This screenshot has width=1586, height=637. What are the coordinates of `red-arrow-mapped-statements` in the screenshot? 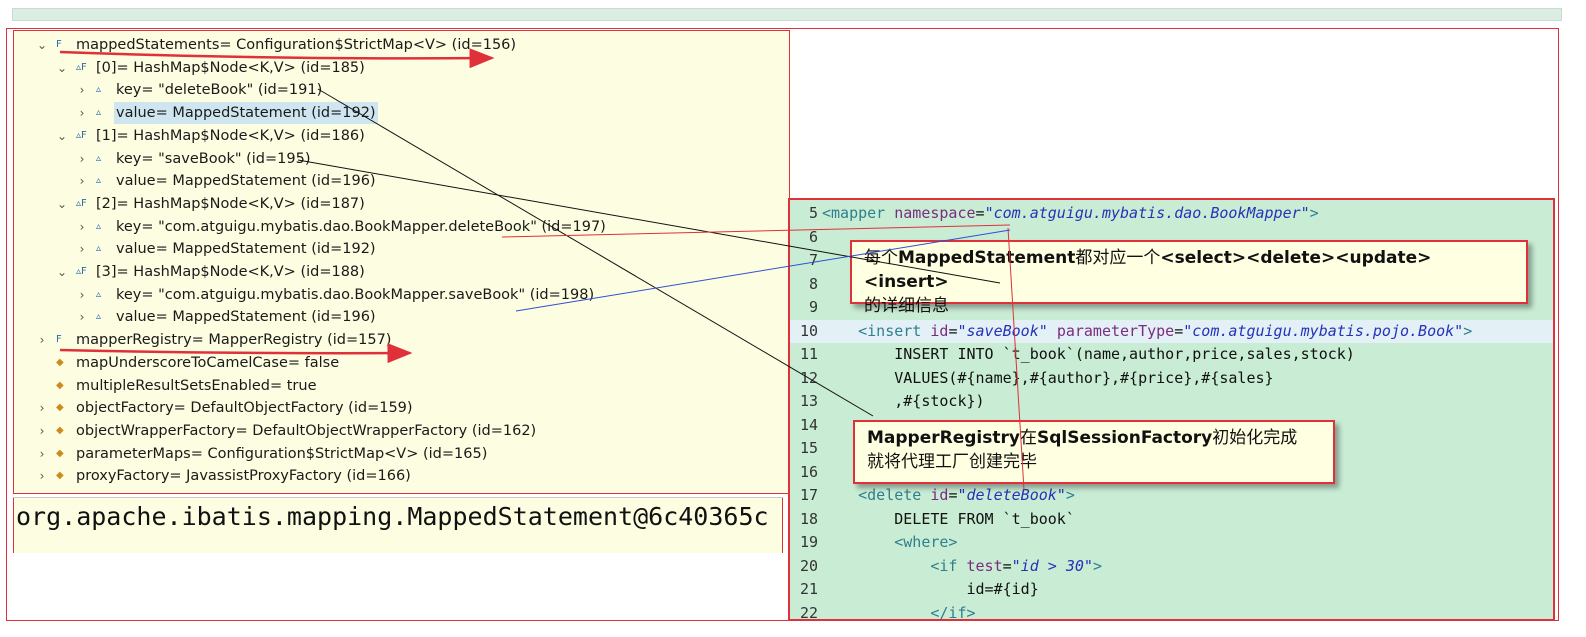 It's located at (277, 58).